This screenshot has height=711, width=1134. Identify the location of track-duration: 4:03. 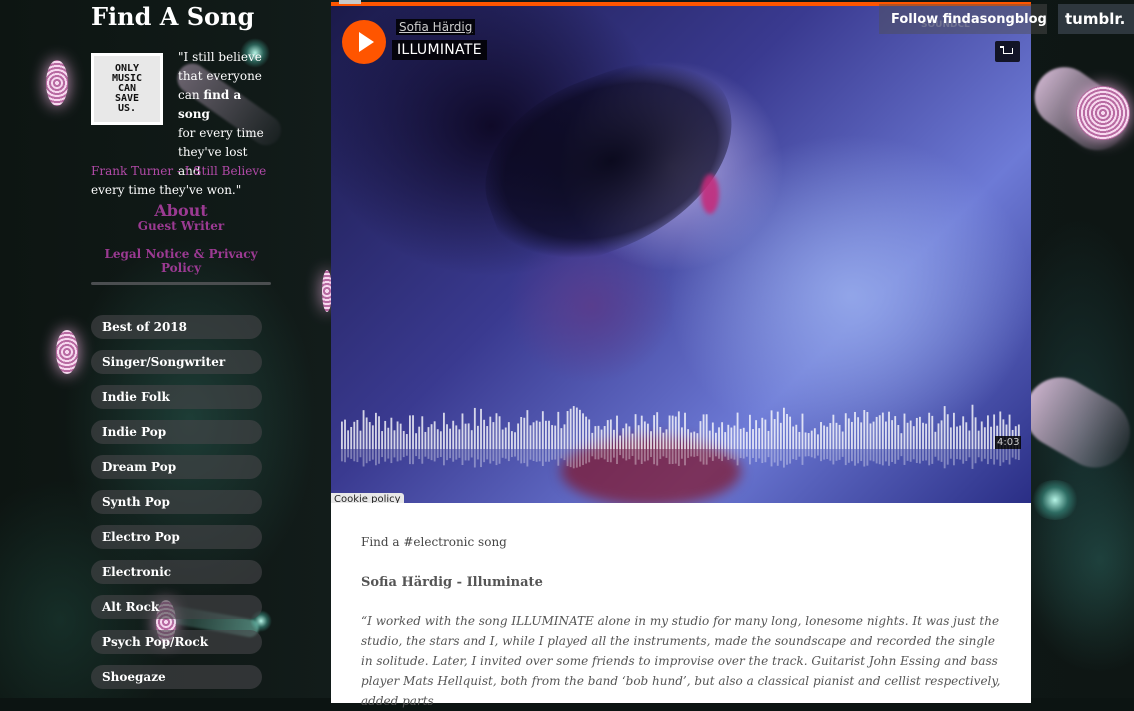
(1008, 442).